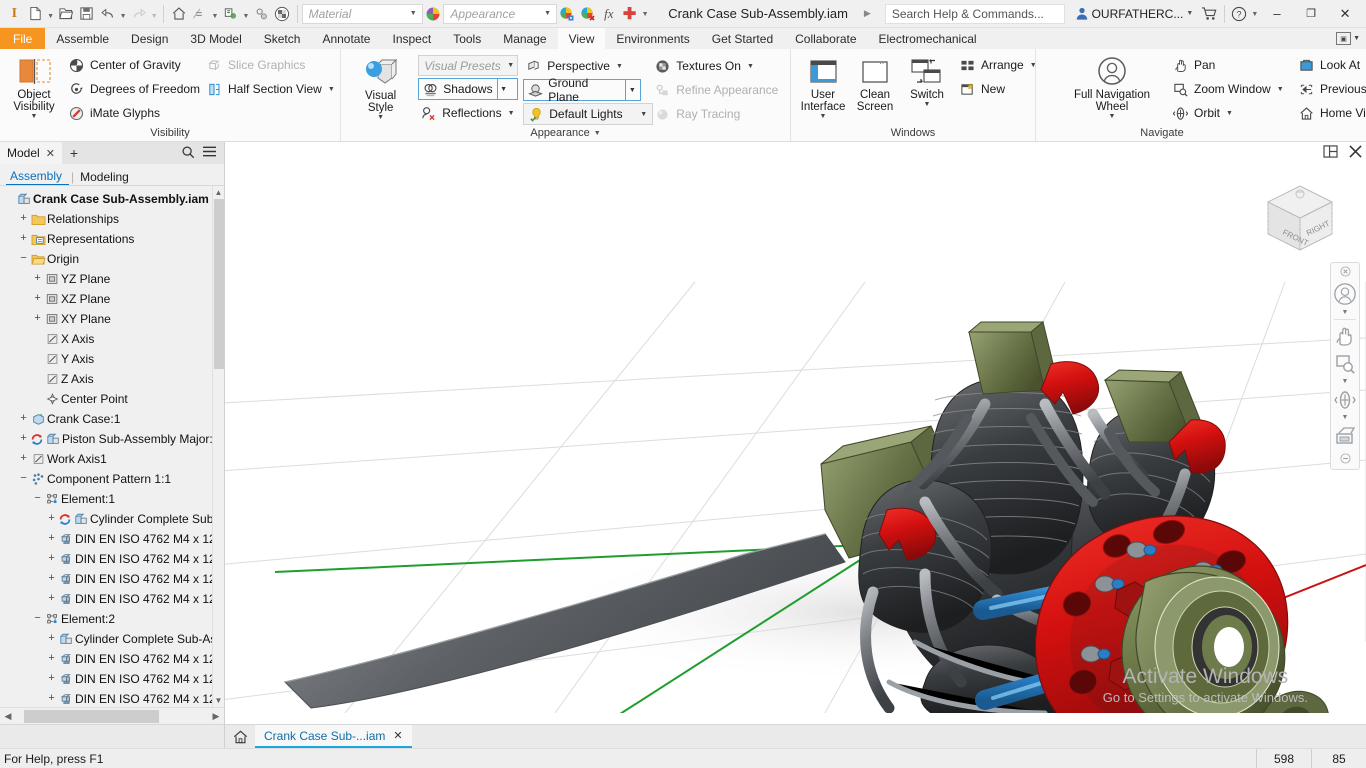 The width and height of the screenshot is (1366, 768). Describe the element at coordinates (23, 38) in the screenshot. I see `ribbon-tab-file: File` at that location.